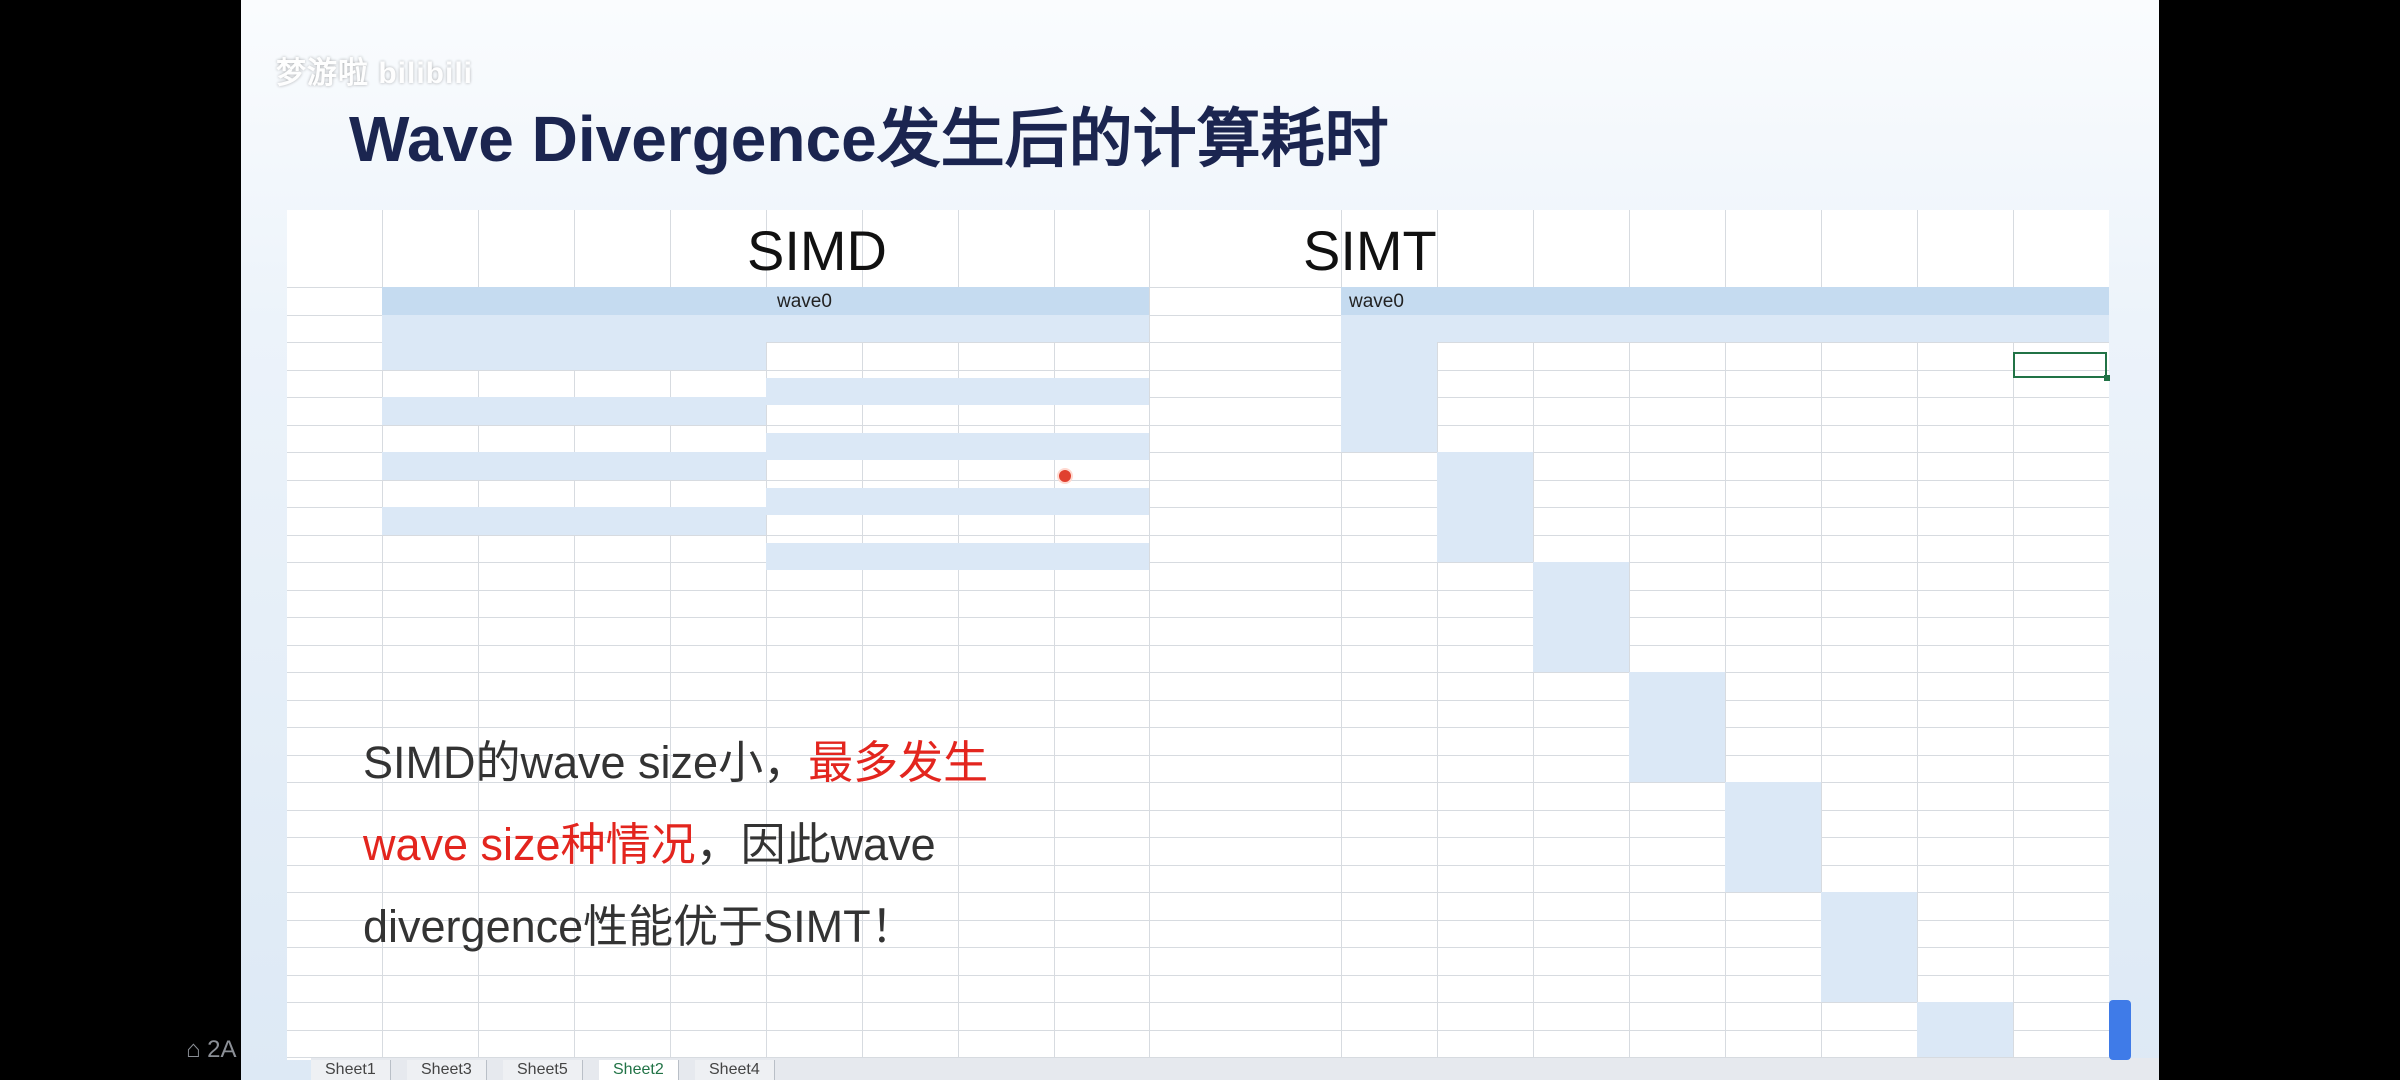  Describe the element at coordinates (2107, 378) in the screenshot. I see `fill-handle` at that location.